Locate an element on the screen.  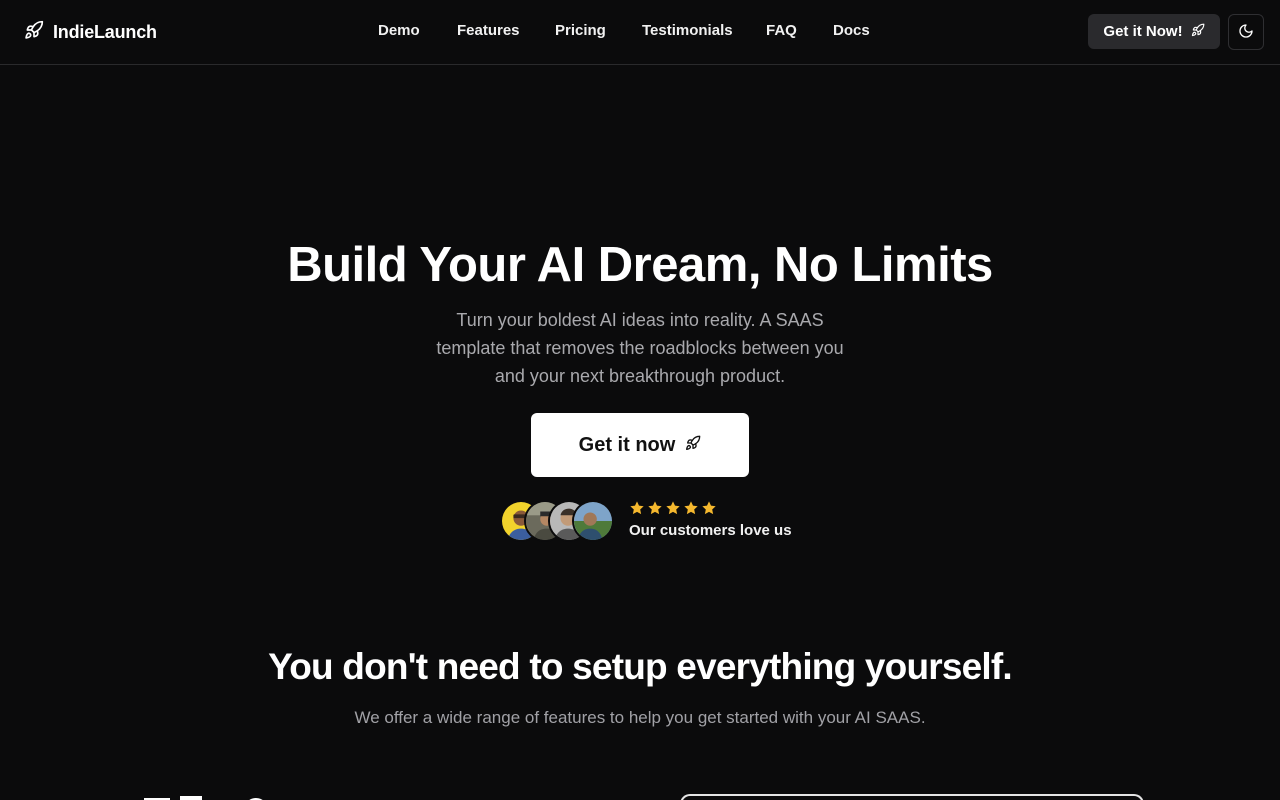
brand-logo-link: IndieLaunch is located at coordinates (90, 32).